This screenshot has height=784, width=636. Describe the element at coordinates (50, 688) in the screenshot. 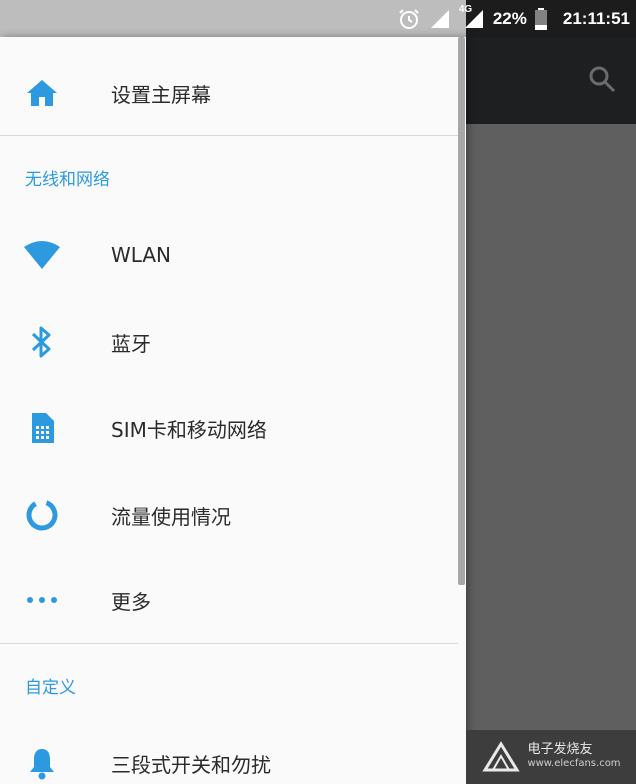

I see `section-header-customize: 自定义` at that location.